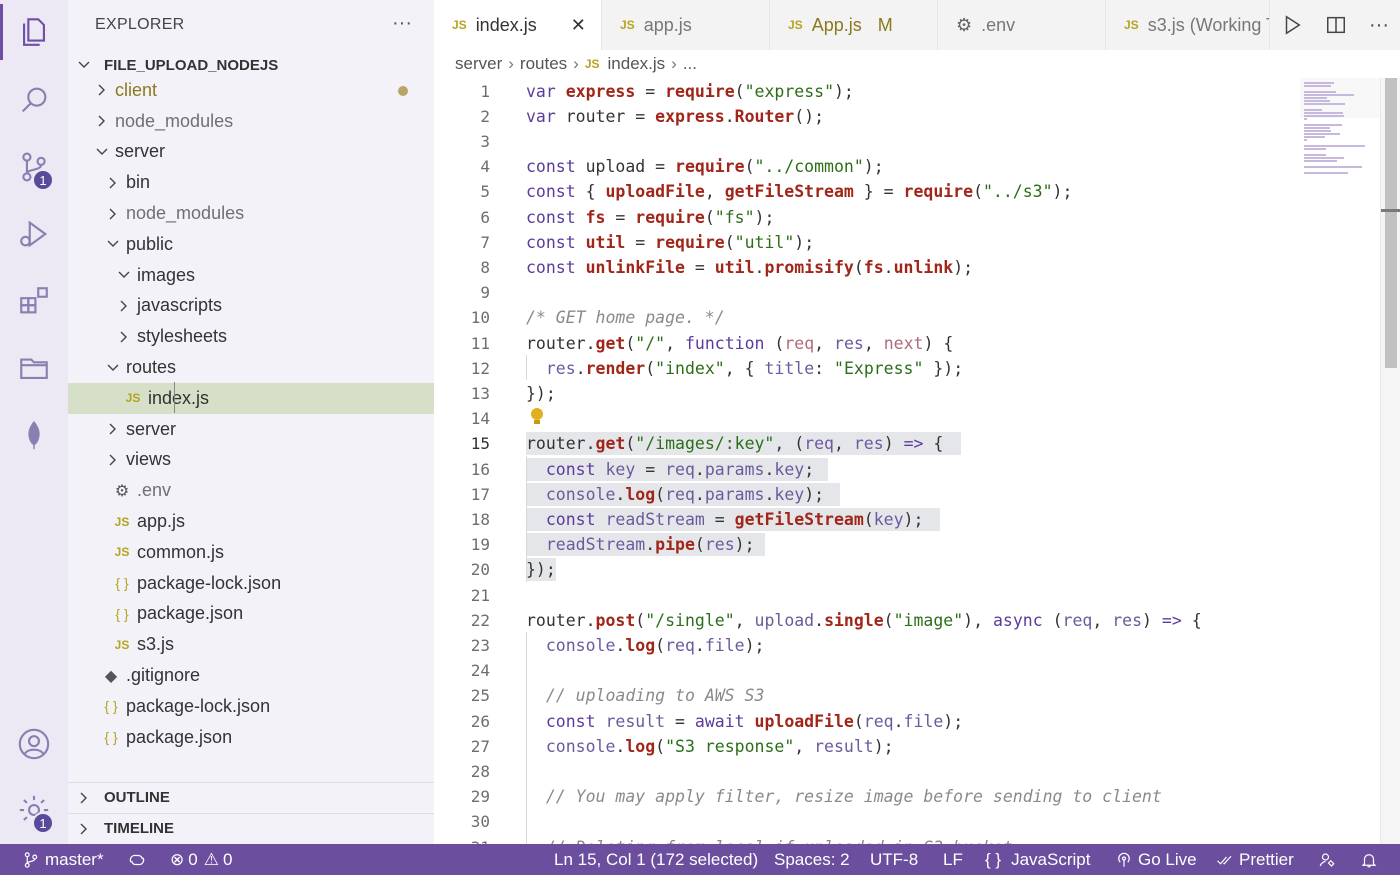 This screenshot has width=1400, height=875. I want to click on code-line: 19 readStream.pipe(res);, so click(867, 544).